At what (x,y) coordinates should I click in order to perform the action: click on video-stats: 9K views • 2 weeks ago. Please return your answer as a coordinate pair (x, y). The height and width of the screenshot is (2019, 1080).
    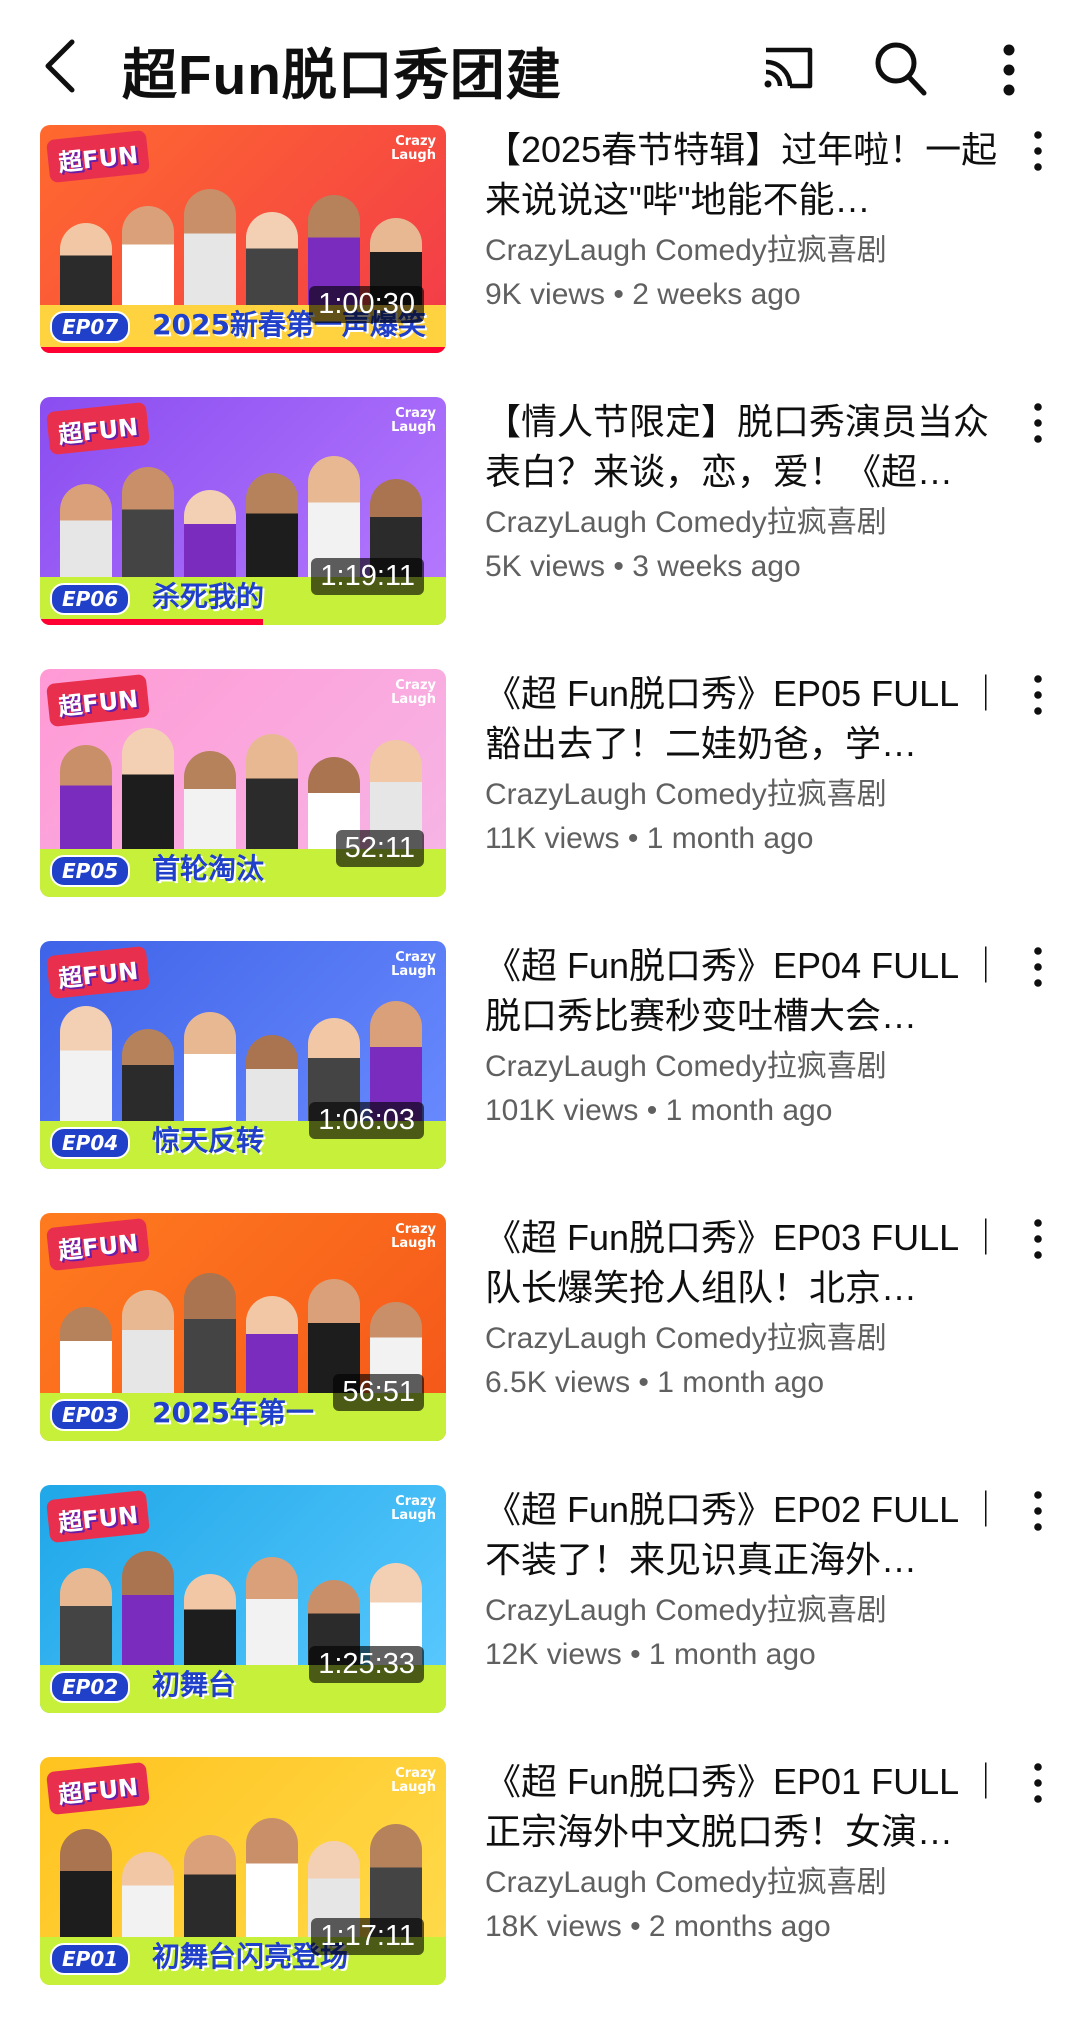
    Looking at the image, I should click on (643, 294).